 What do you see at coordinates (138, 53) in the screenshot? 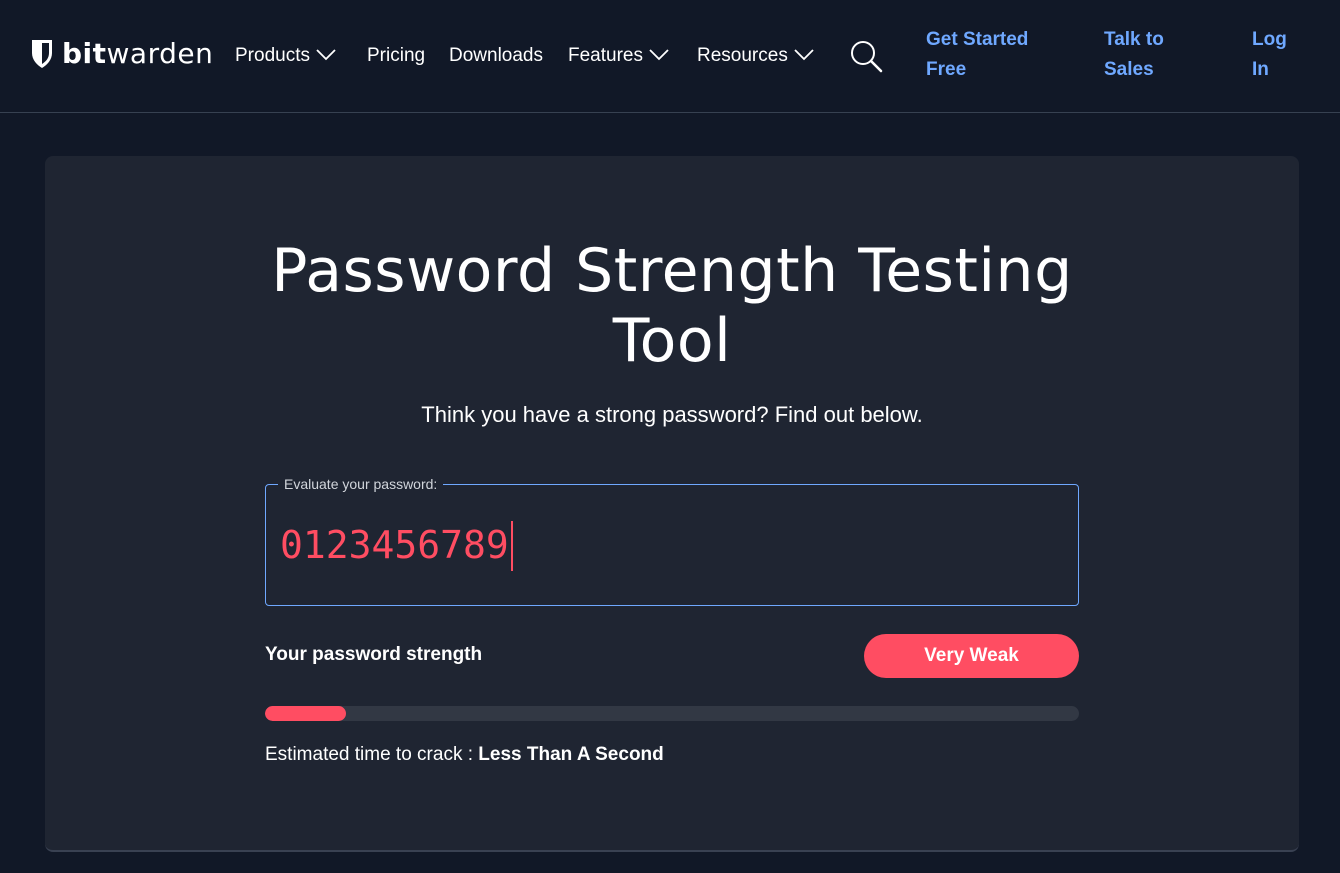
I see `logo-wordmark: bitwarden` at bounding box center [138, 53].